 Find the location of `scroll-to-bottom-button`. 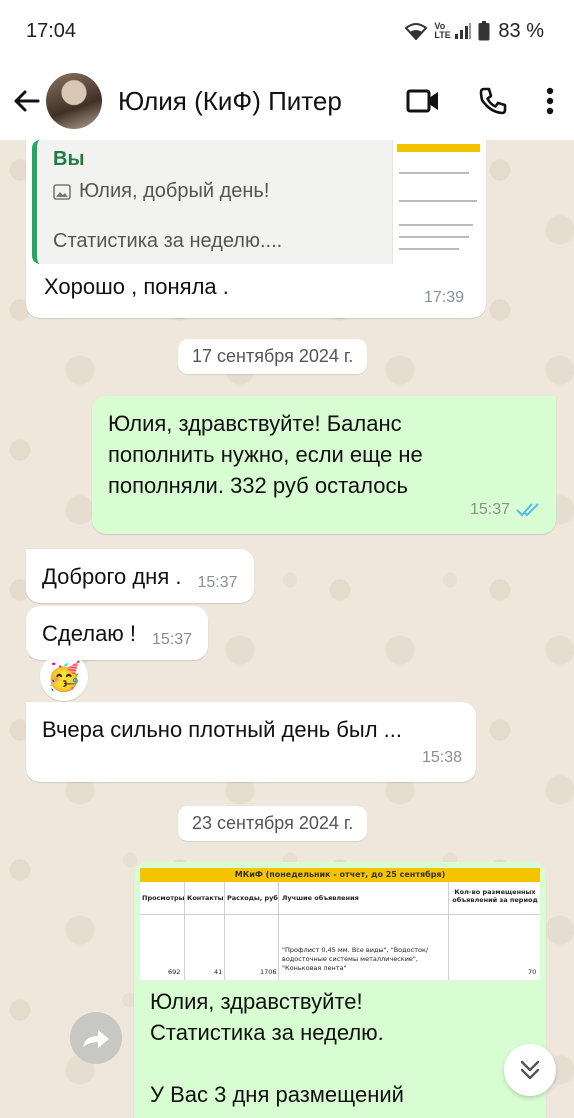

scroll-to-bottom-button is located at coordinates (530, 1070).